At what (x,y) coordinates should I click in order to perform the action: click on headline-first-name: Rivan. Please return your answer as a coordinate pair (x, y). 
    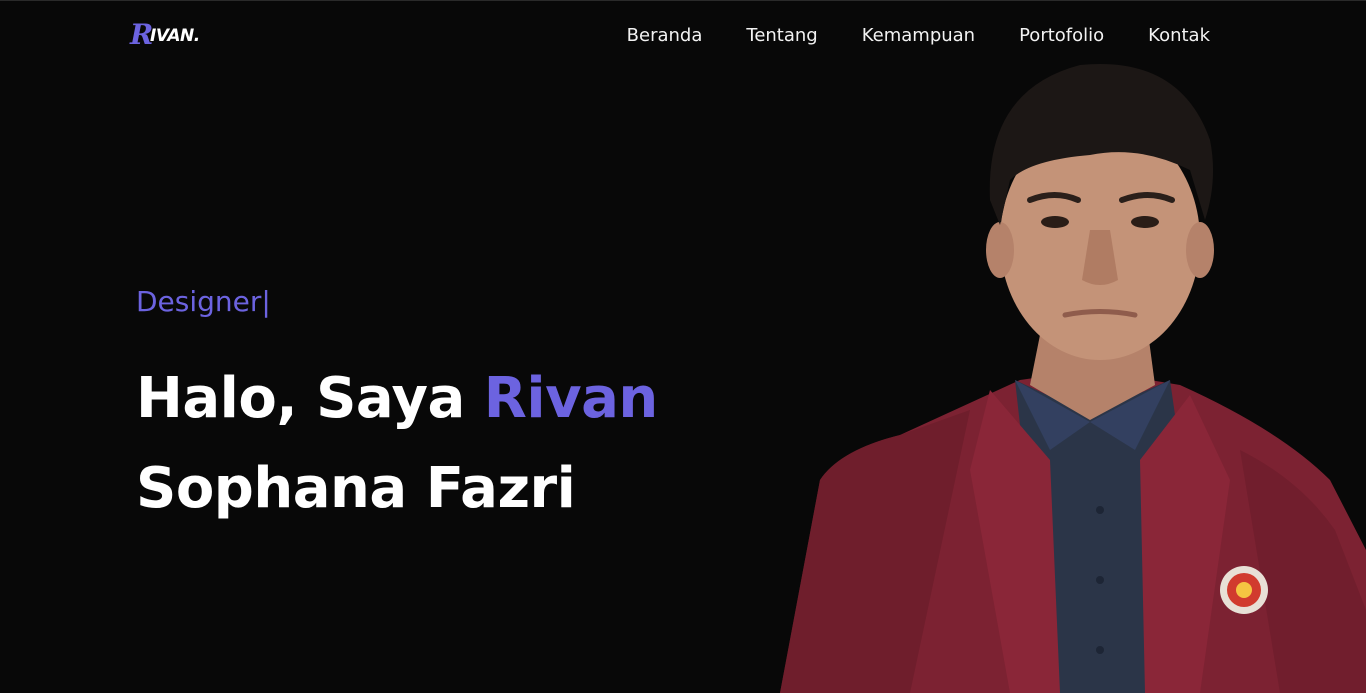
    Looking at the image, I should click on (570, 398).